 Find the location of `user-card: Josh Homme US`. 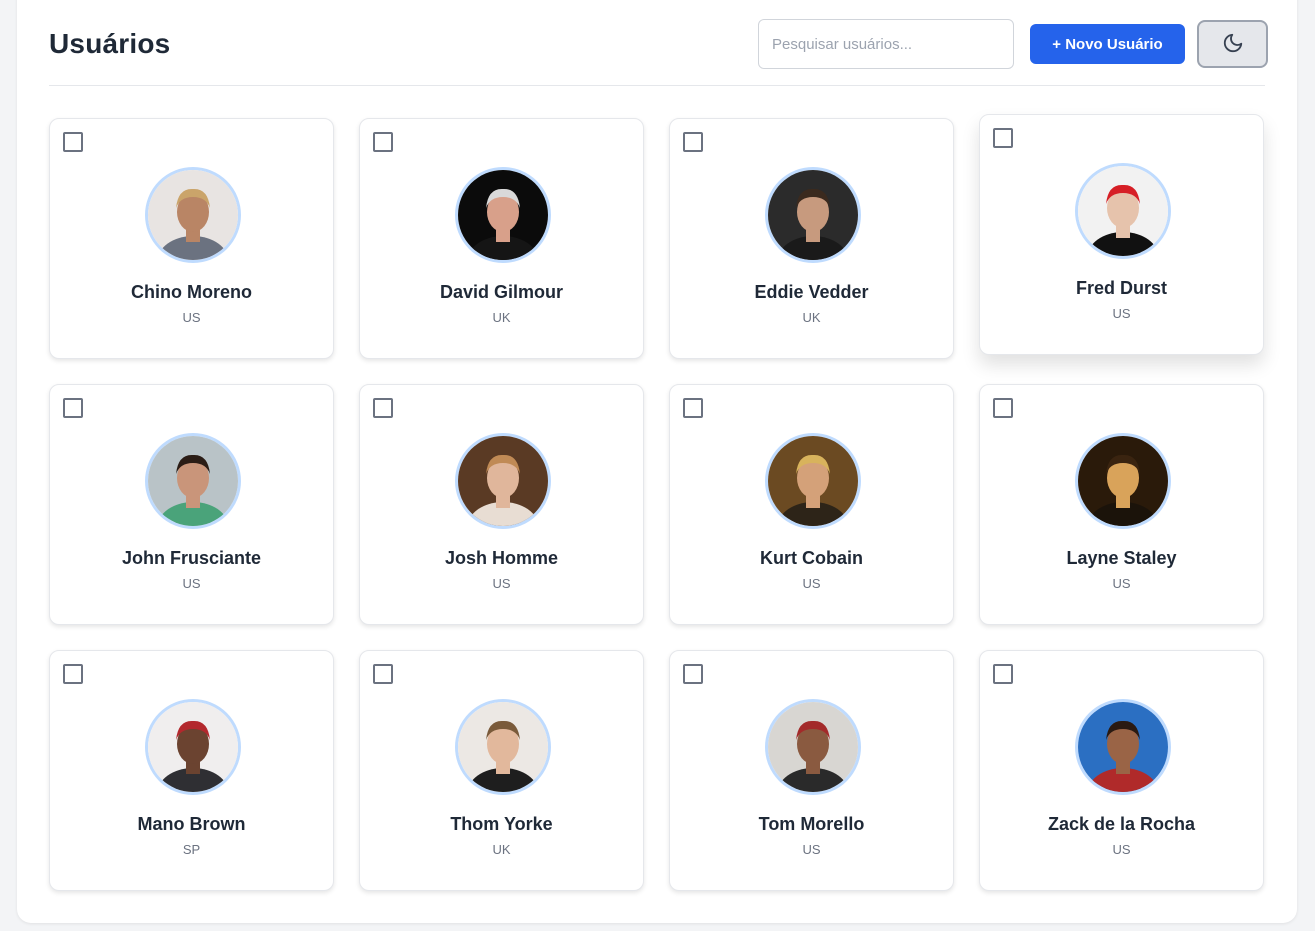

user-card: Josh Homme US is located at coordinates (501, 504).